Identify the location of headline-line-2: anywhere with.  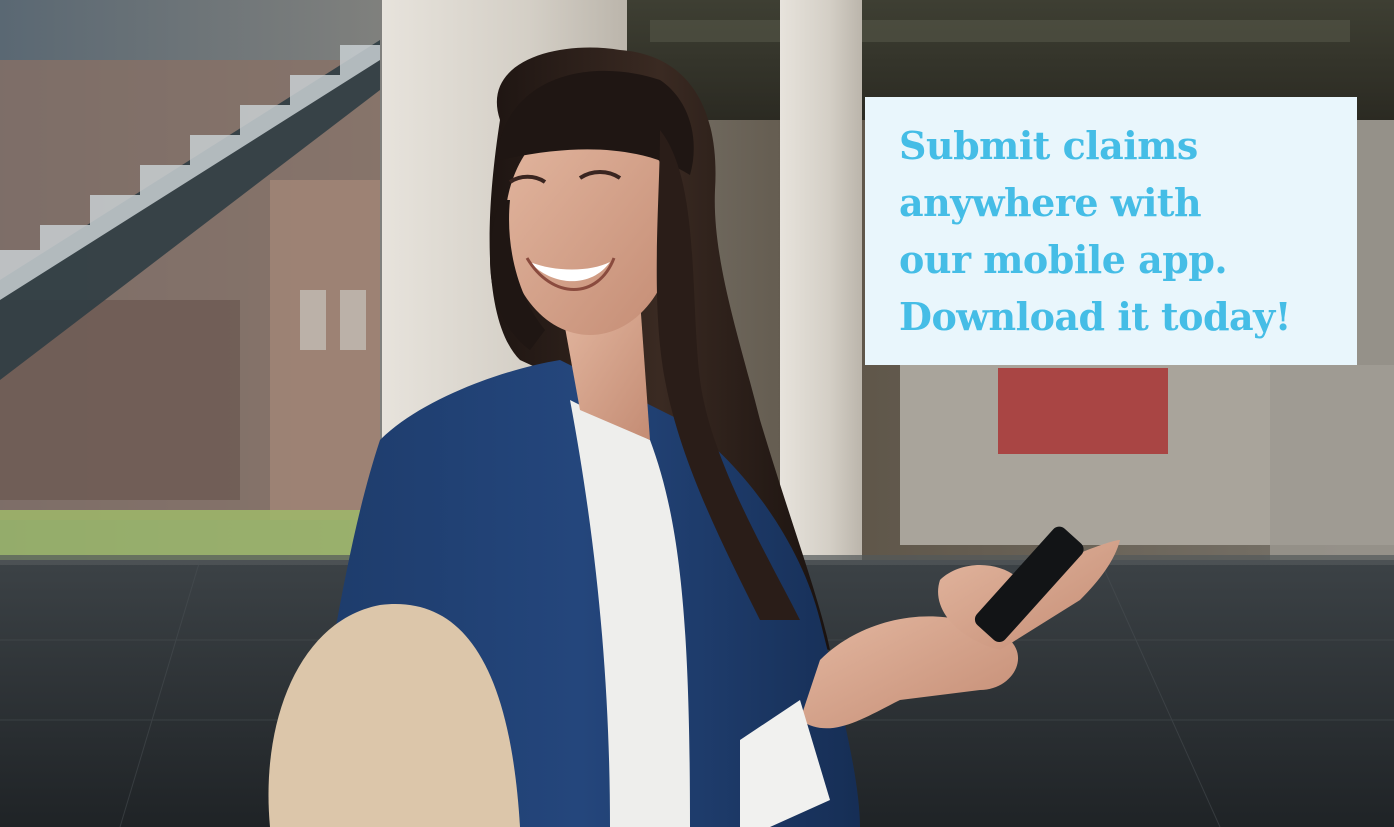
(1050, 202).